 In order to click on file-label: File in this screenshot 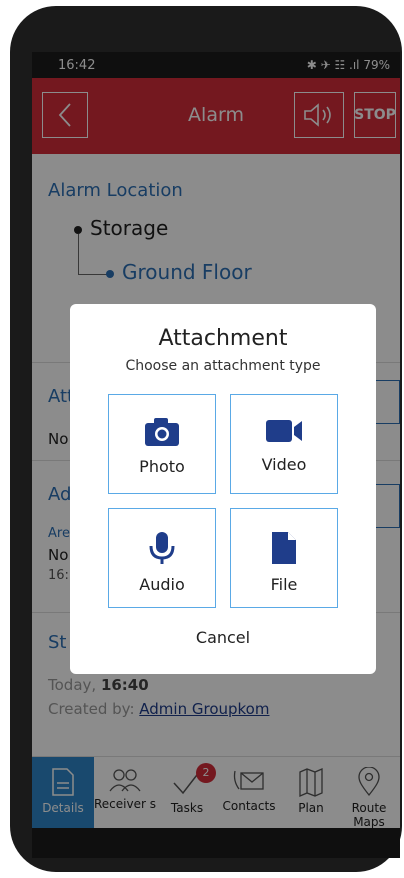, I will do `click(284, 584)`.